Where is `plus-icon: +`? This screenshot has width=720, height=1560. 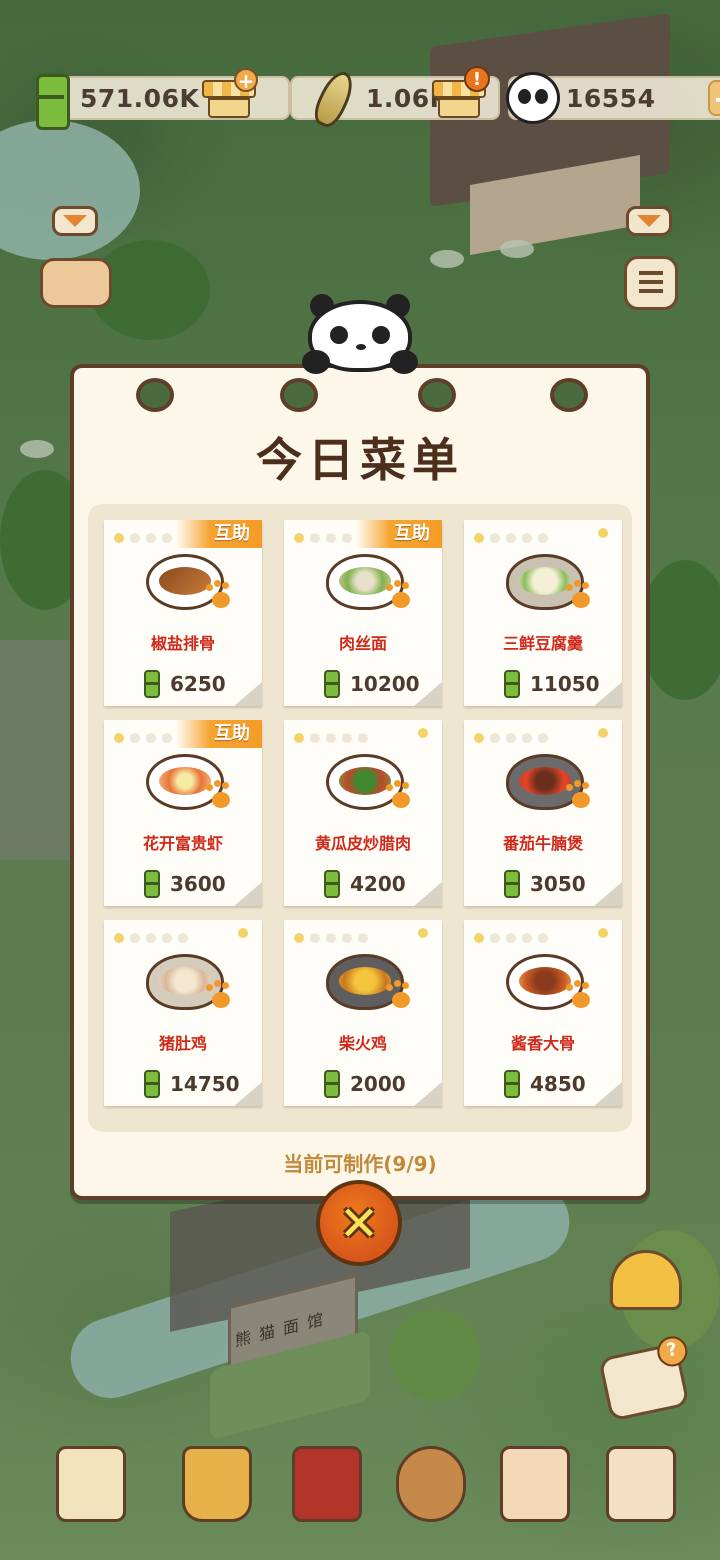 plus-icon: + is located at coordinates (246, 80).